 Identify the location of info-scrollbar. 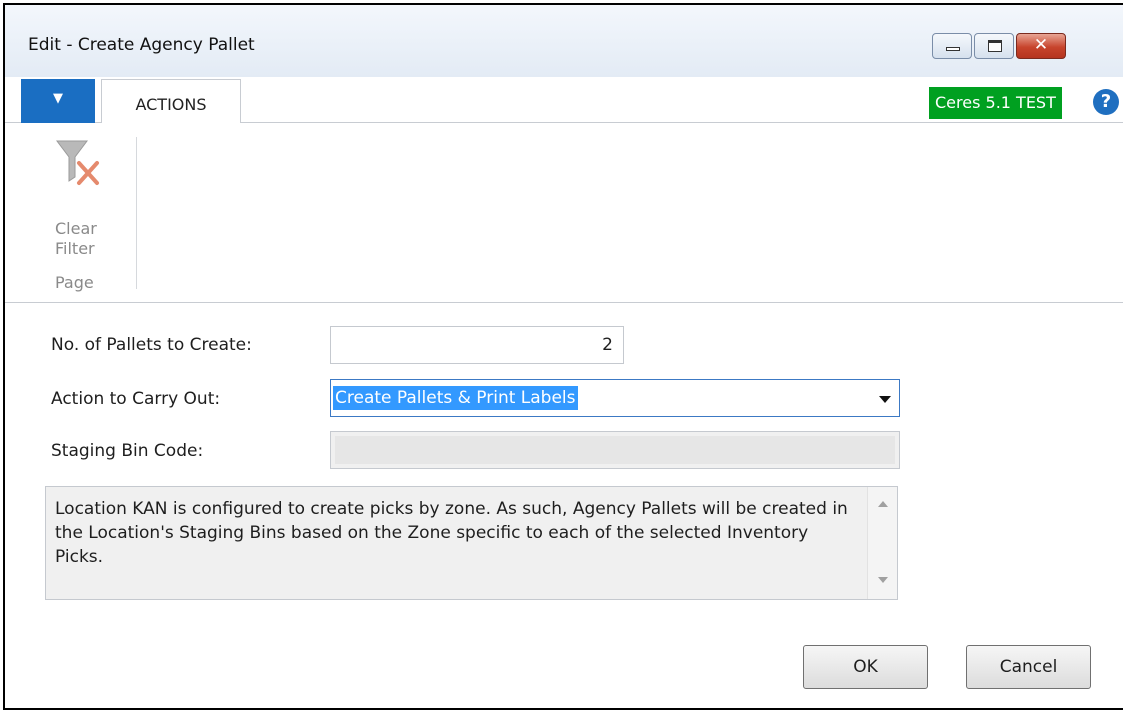
(882, 543).